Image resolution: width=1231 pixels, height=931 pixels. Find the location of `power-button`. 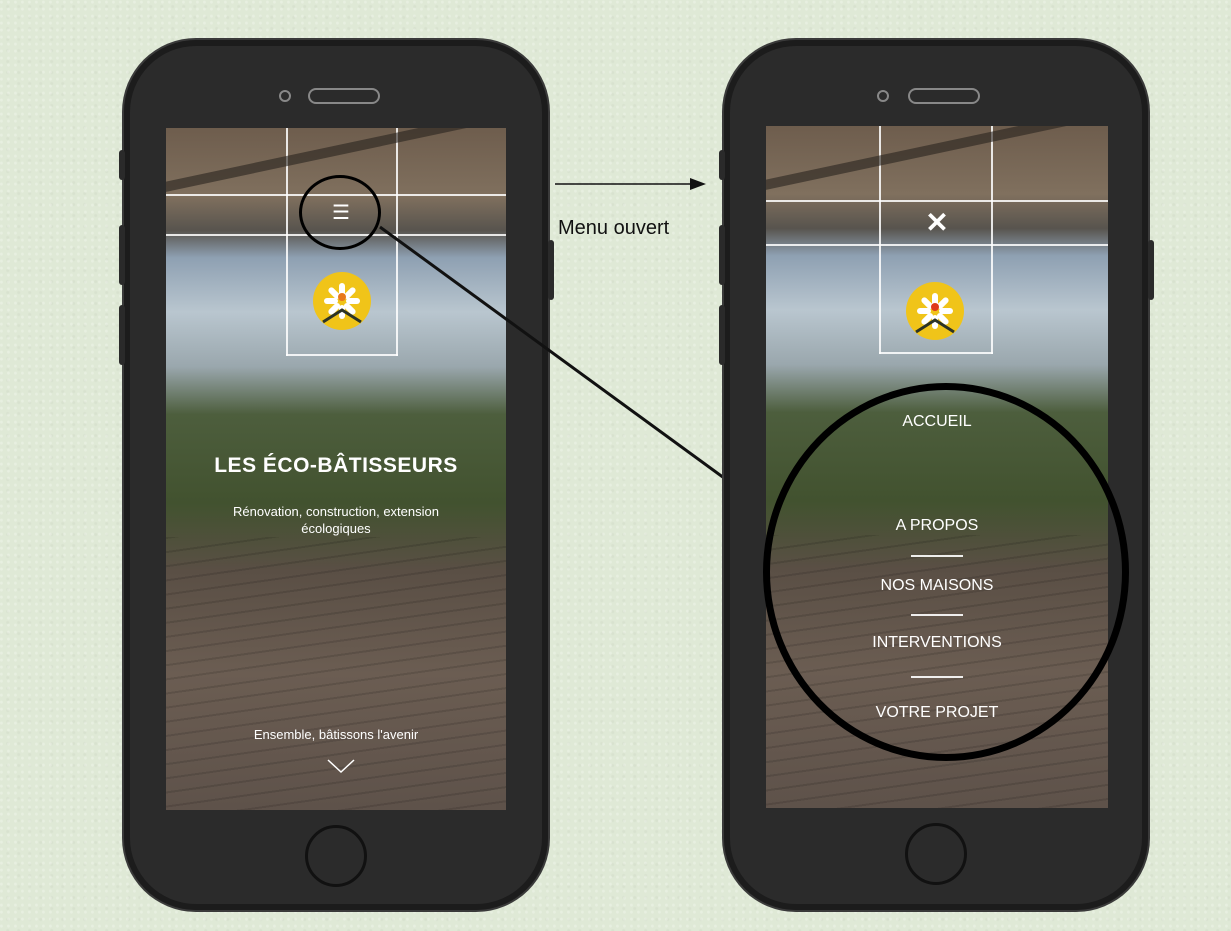

power-button is located at coordinates (1151, 270).